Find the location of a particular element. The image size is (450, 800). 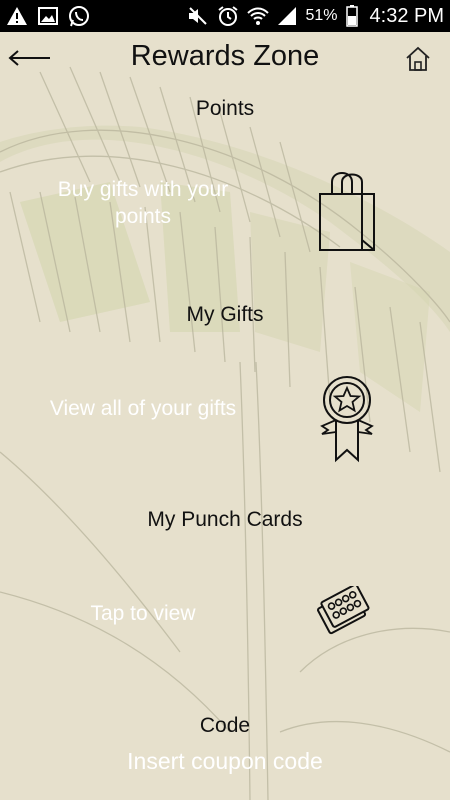

status-time: 4:32 PM is located at coordinates (406, 15).